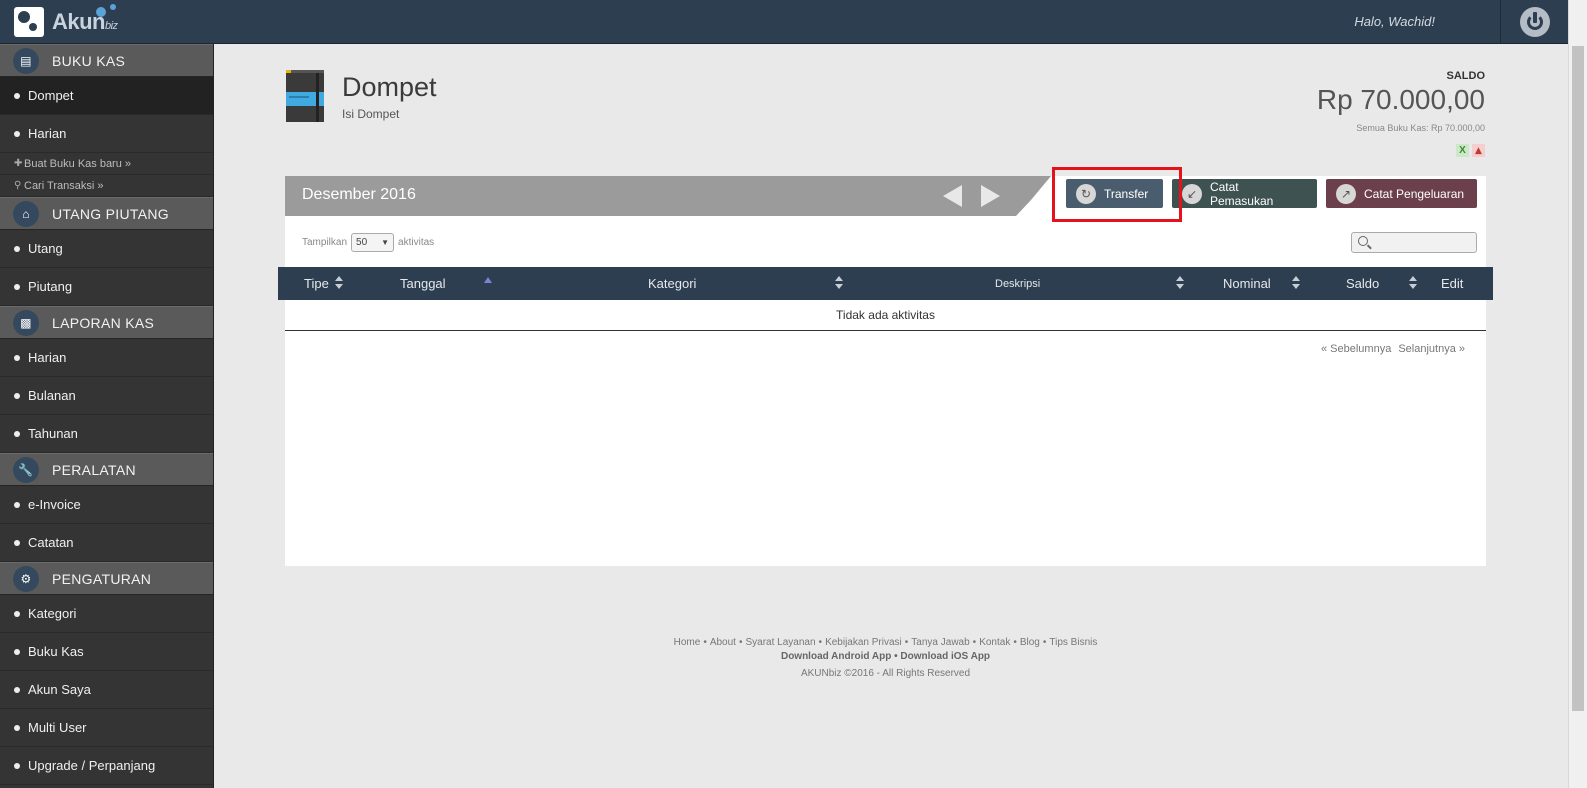 This screenshot has height=788, width=1587. I want to click on sidebar-item-label: Bulanan, so click(52, 395).